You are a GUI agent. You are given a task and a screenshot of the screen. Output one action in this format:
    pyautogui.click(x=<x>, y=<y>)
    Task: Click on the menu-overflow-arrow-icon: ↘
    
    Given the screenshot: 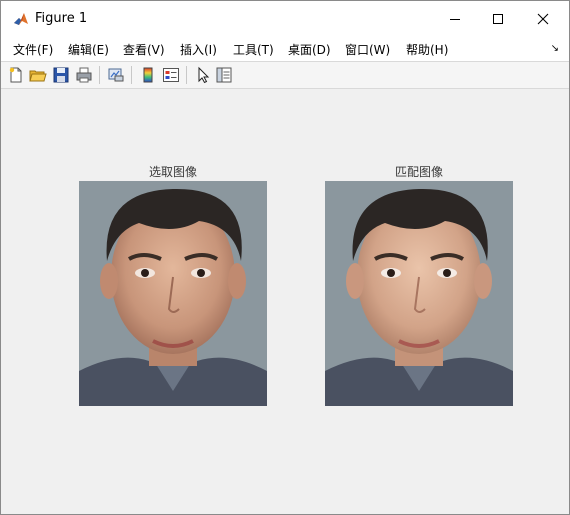 What is the action you would take?
    pyautogui.click(x=555, y=48)
    